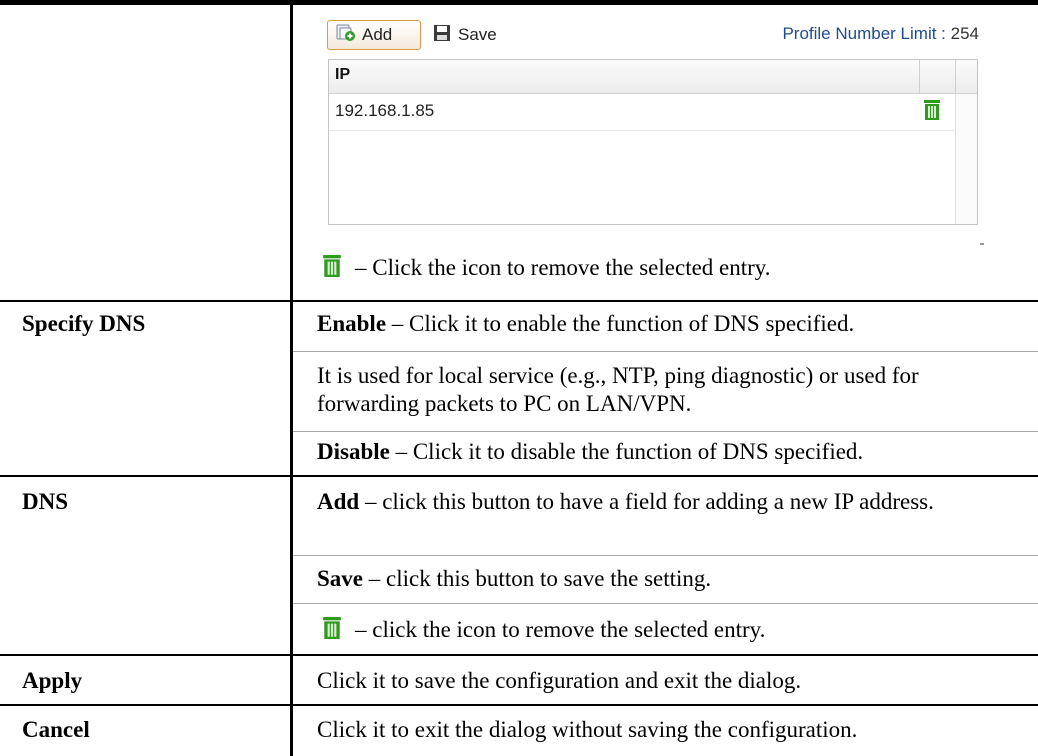  What do you see at coordinates (377, 34) in the screenshot?
I see `add-button-label: Add` at bounding box center [377, 34].